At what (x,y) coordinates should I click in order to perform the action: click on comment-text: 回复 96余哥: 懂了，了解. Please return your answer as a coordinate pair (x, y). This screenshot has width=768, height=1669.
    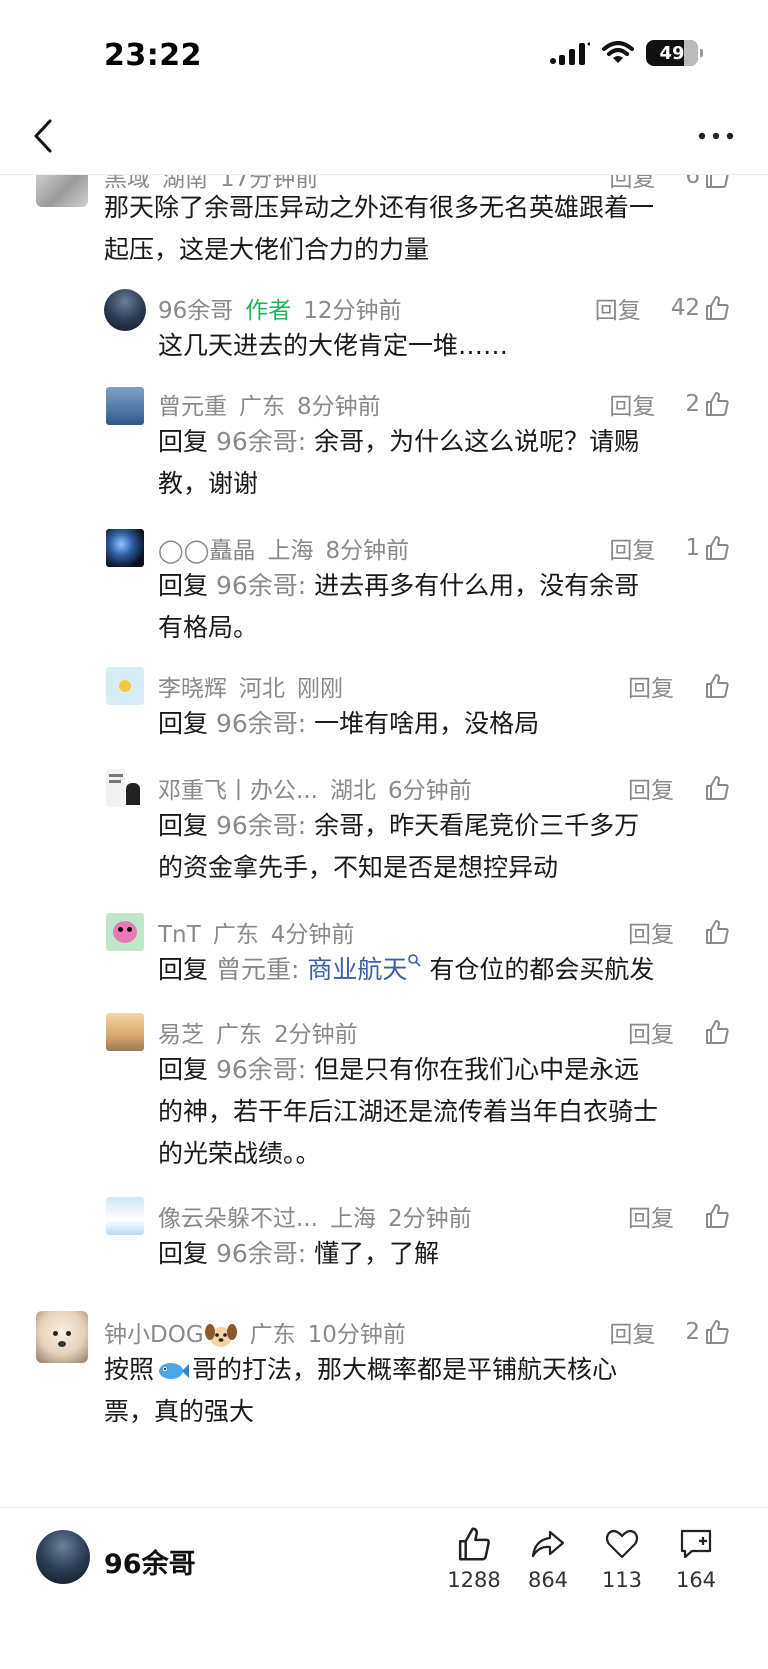
    Looking at the image, I should click on (299, 1253).